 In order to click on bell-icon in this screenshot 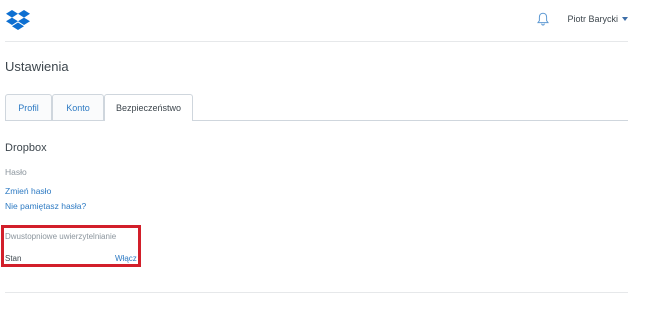, I will do `click(543, 19)`.